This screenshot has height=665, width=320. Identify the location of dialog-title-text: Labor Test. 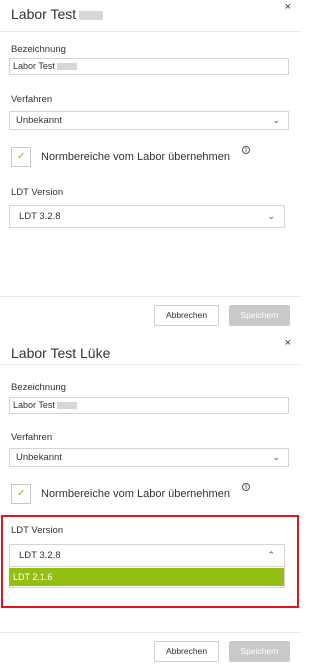
(44, 14).